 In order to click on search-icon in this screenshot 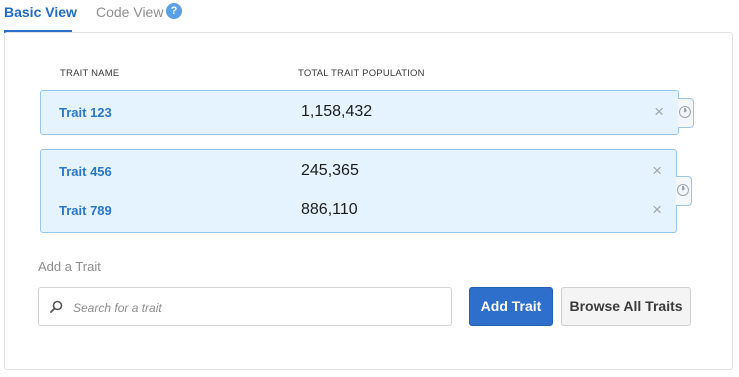, I will do `click(56, 306)`.